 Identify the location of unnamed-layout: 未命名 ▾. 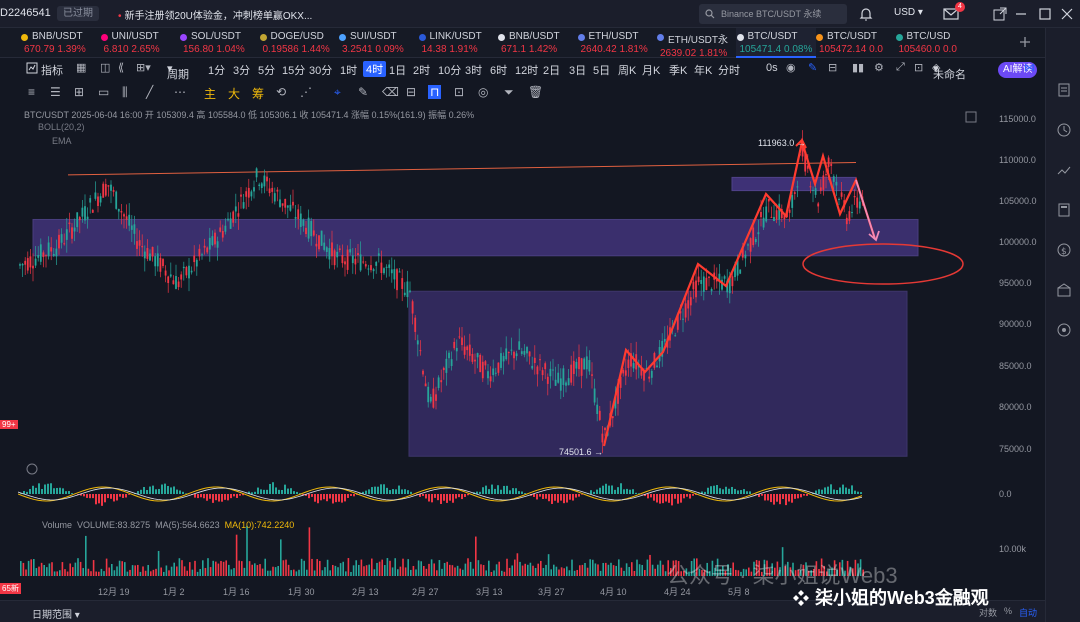
(949, 71).